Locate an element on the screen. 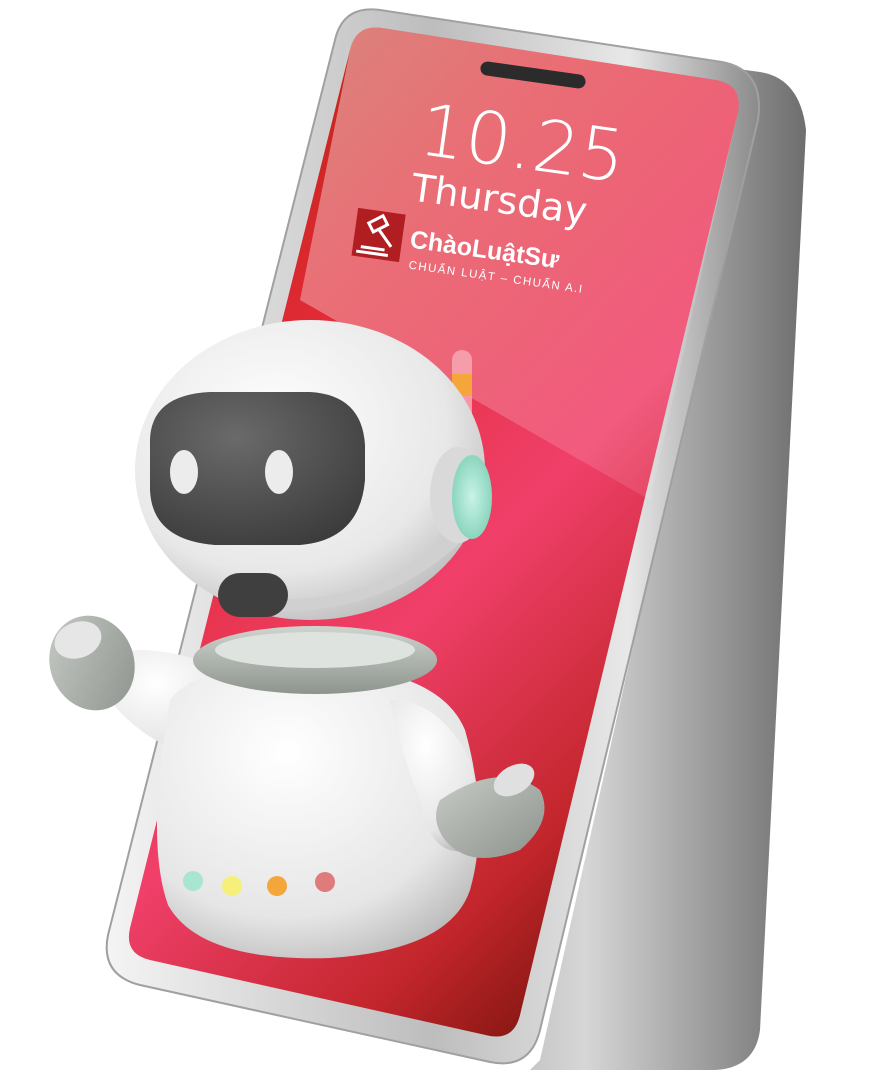 This screenshot has height=1080, width=873. left-eye is located at coordinates (184, 472).